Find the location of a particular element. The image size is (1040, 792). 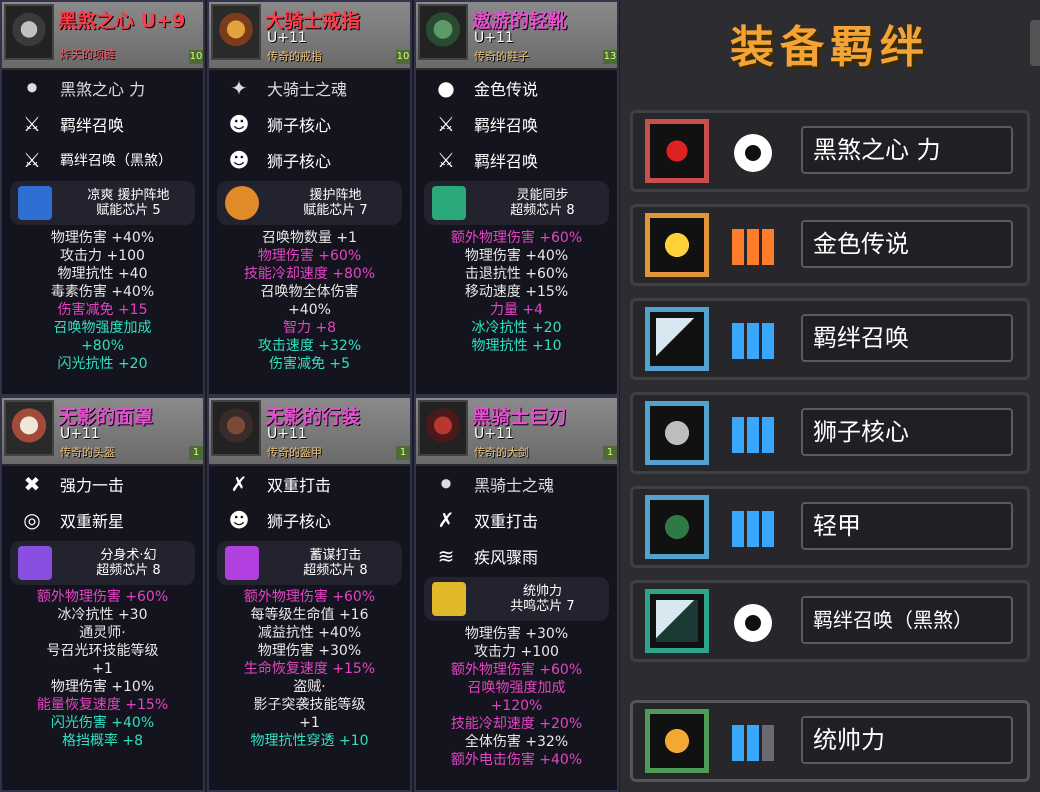

chip-label: 援护阵地 赋能芯片 7 is located at coordinates (335, 203).